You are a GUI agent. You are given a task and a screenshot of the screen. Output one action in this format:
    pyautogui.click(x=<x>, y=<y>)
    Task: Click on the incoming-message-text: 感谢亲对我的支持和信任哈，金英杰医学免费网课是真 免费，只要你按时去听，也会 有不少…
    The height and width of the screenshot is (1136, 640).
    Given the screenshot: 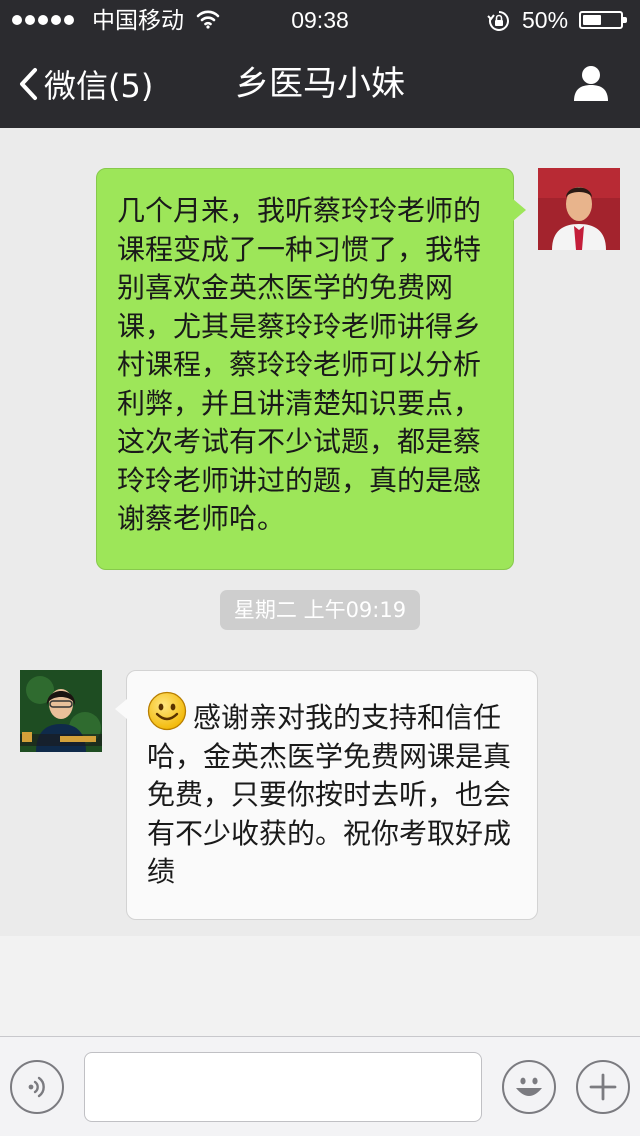 What is the action you would take?
    pyautogui.click(x=332, y=791)
    